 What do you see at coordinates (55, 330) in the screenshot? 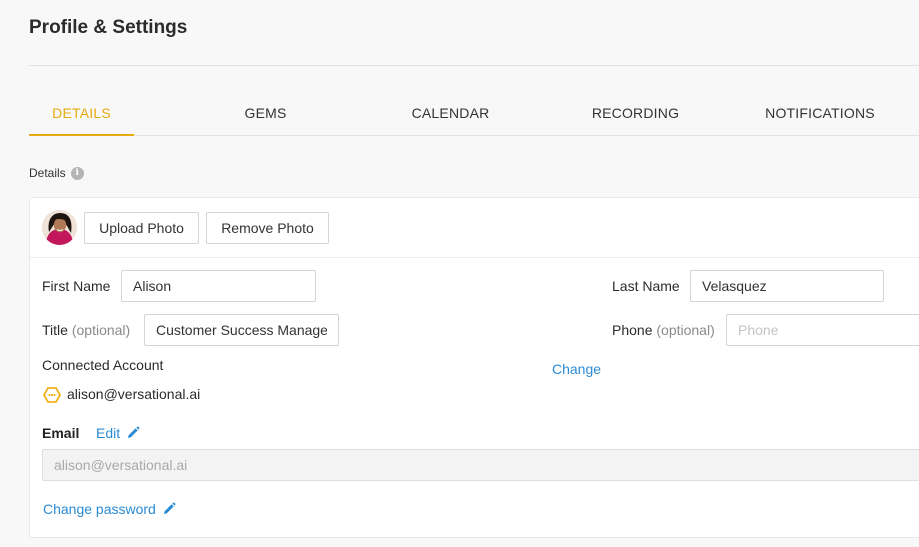
I see `title-label-text: Title` at bounding box center [55, 330].